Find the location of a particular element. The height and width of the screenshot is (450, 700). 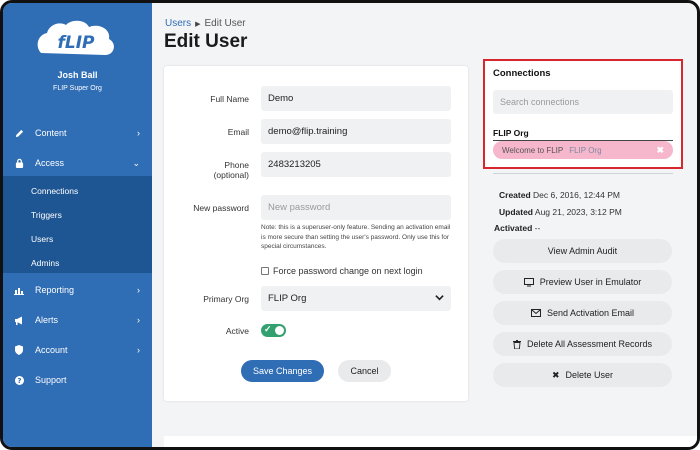

phone-optional-label: (optional) is located at coordinates (231, 175).